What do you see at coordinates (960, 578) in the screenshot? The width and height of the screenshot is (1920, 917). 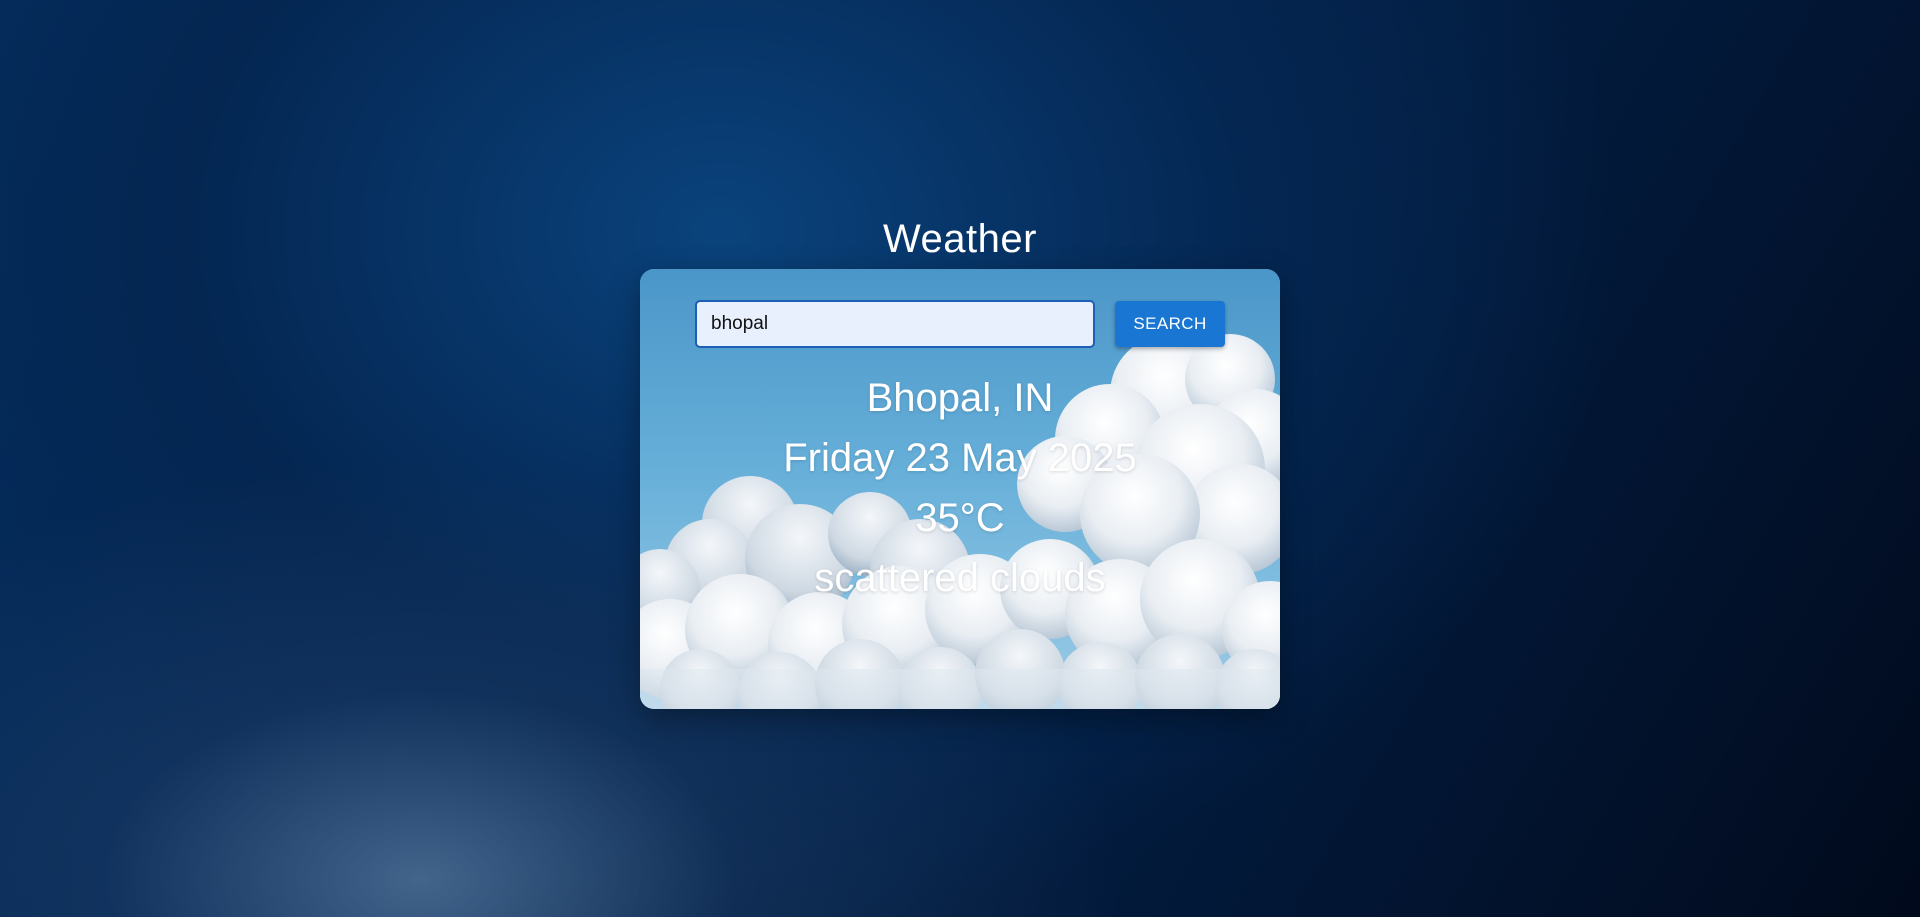 I see `weather-description: scattered clouds` at bounding box center [960, 578].